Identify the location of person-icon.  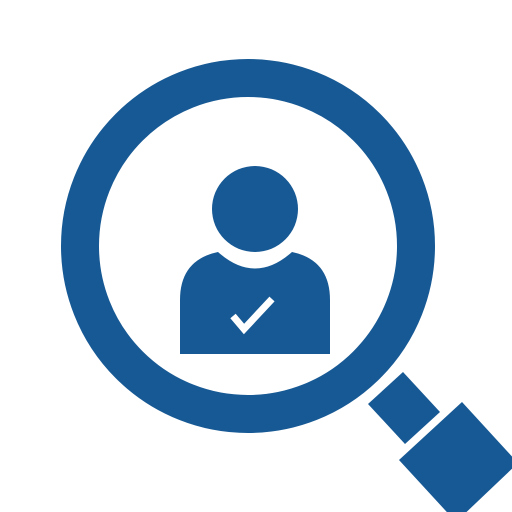
(255, 260).